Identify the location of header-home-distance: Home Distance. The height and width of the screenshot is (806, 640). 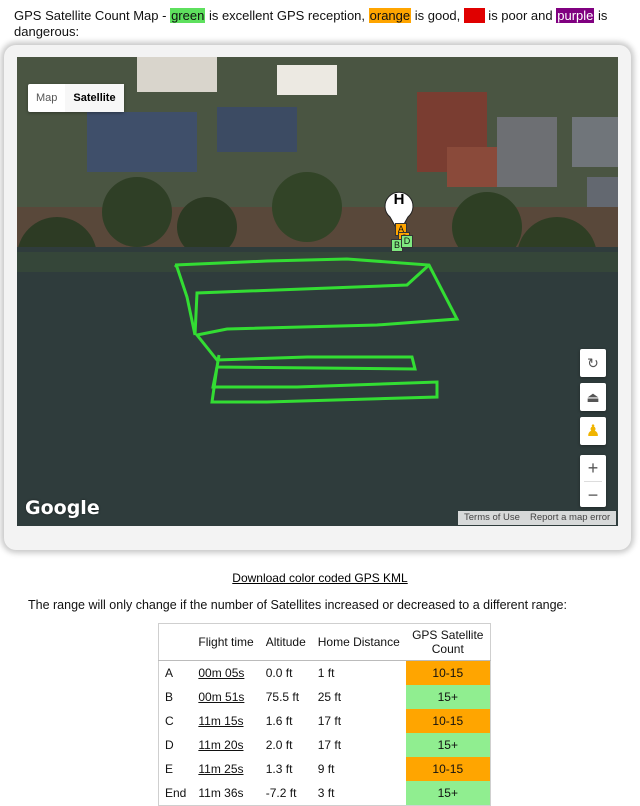
(358, 642).